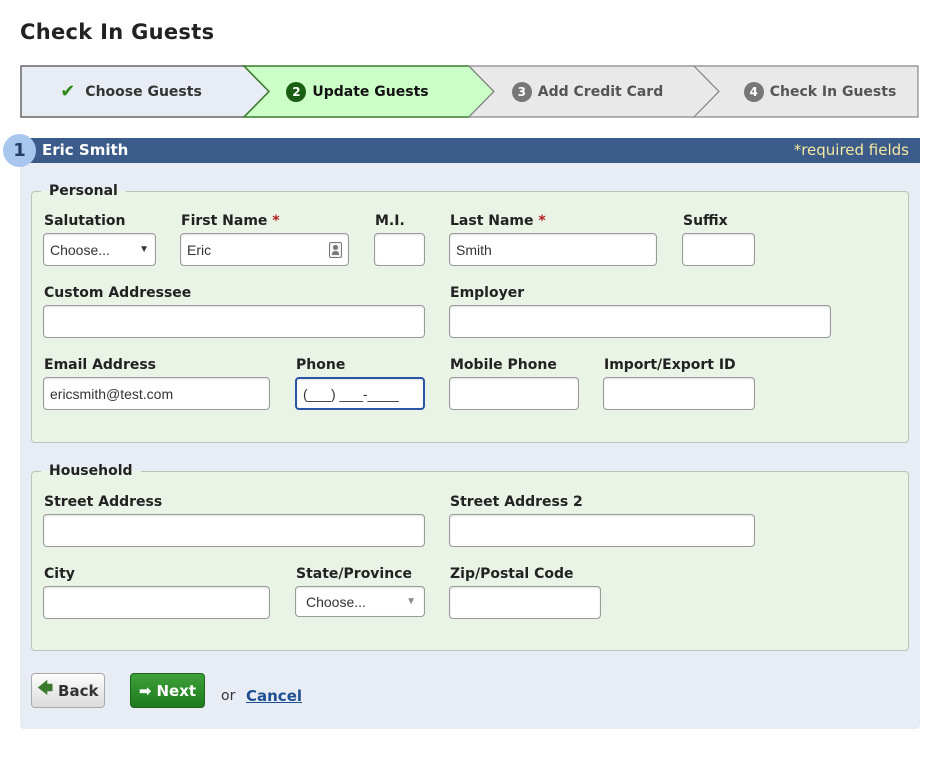  Describe the element at coordinates (753, 91) in the screenshot. I see `step-number-badge: 4` at that location.